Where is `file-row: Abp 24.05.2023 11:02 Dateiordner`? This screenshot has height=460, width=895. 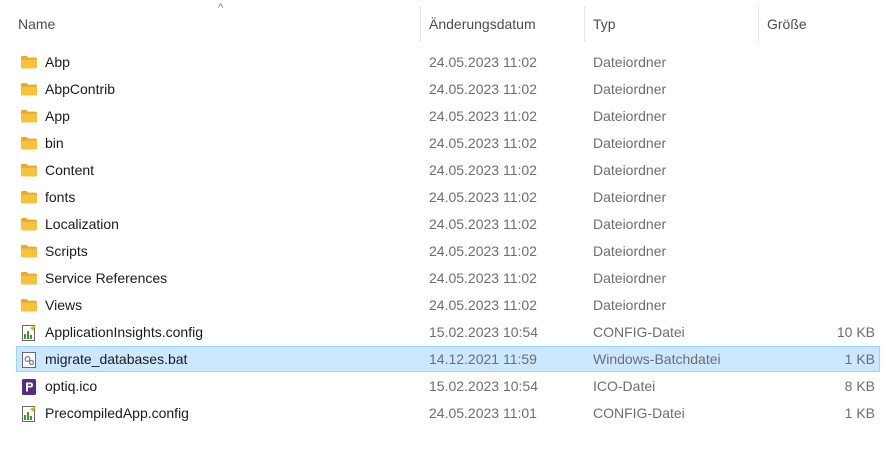
file-row: Abp 24.05.2023 11:02 Dateiordner is located at coordinates (448, 62).